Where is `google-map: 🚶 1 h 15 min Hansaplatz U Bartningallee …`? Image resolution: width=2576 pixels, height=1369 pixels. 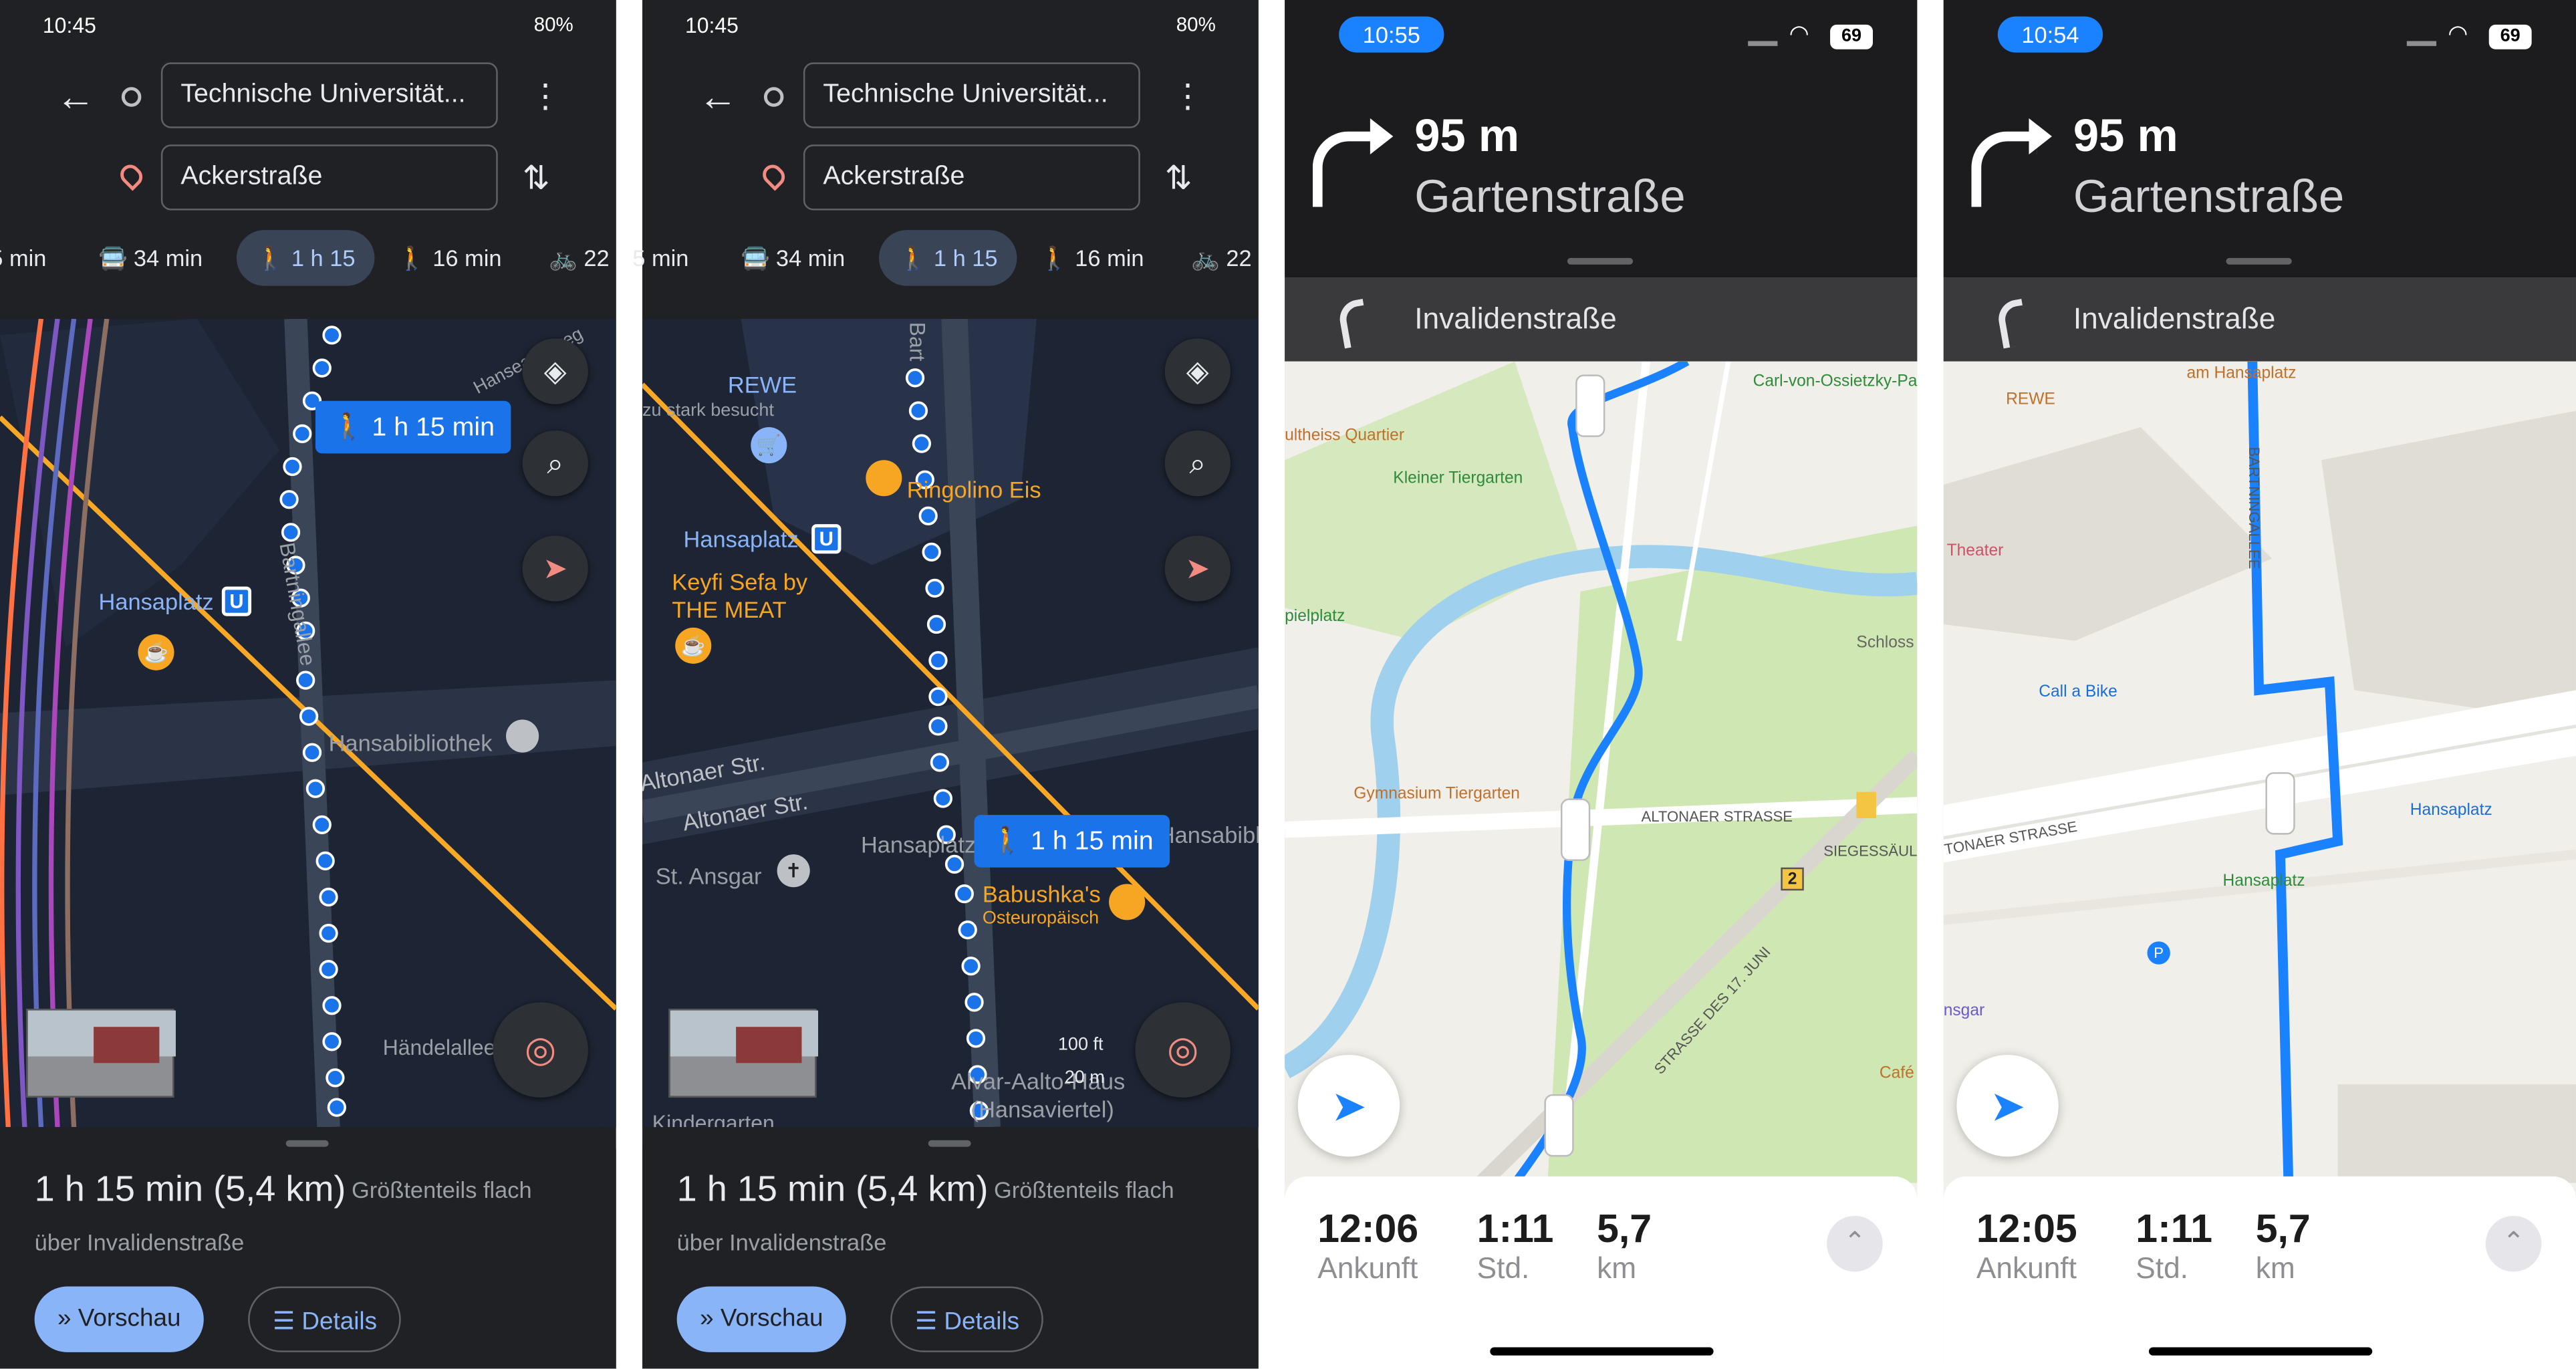
google-map: 🚶 1 h 15 min Hansaplatz U Bartningallee … is located at coordinates (308, 723).